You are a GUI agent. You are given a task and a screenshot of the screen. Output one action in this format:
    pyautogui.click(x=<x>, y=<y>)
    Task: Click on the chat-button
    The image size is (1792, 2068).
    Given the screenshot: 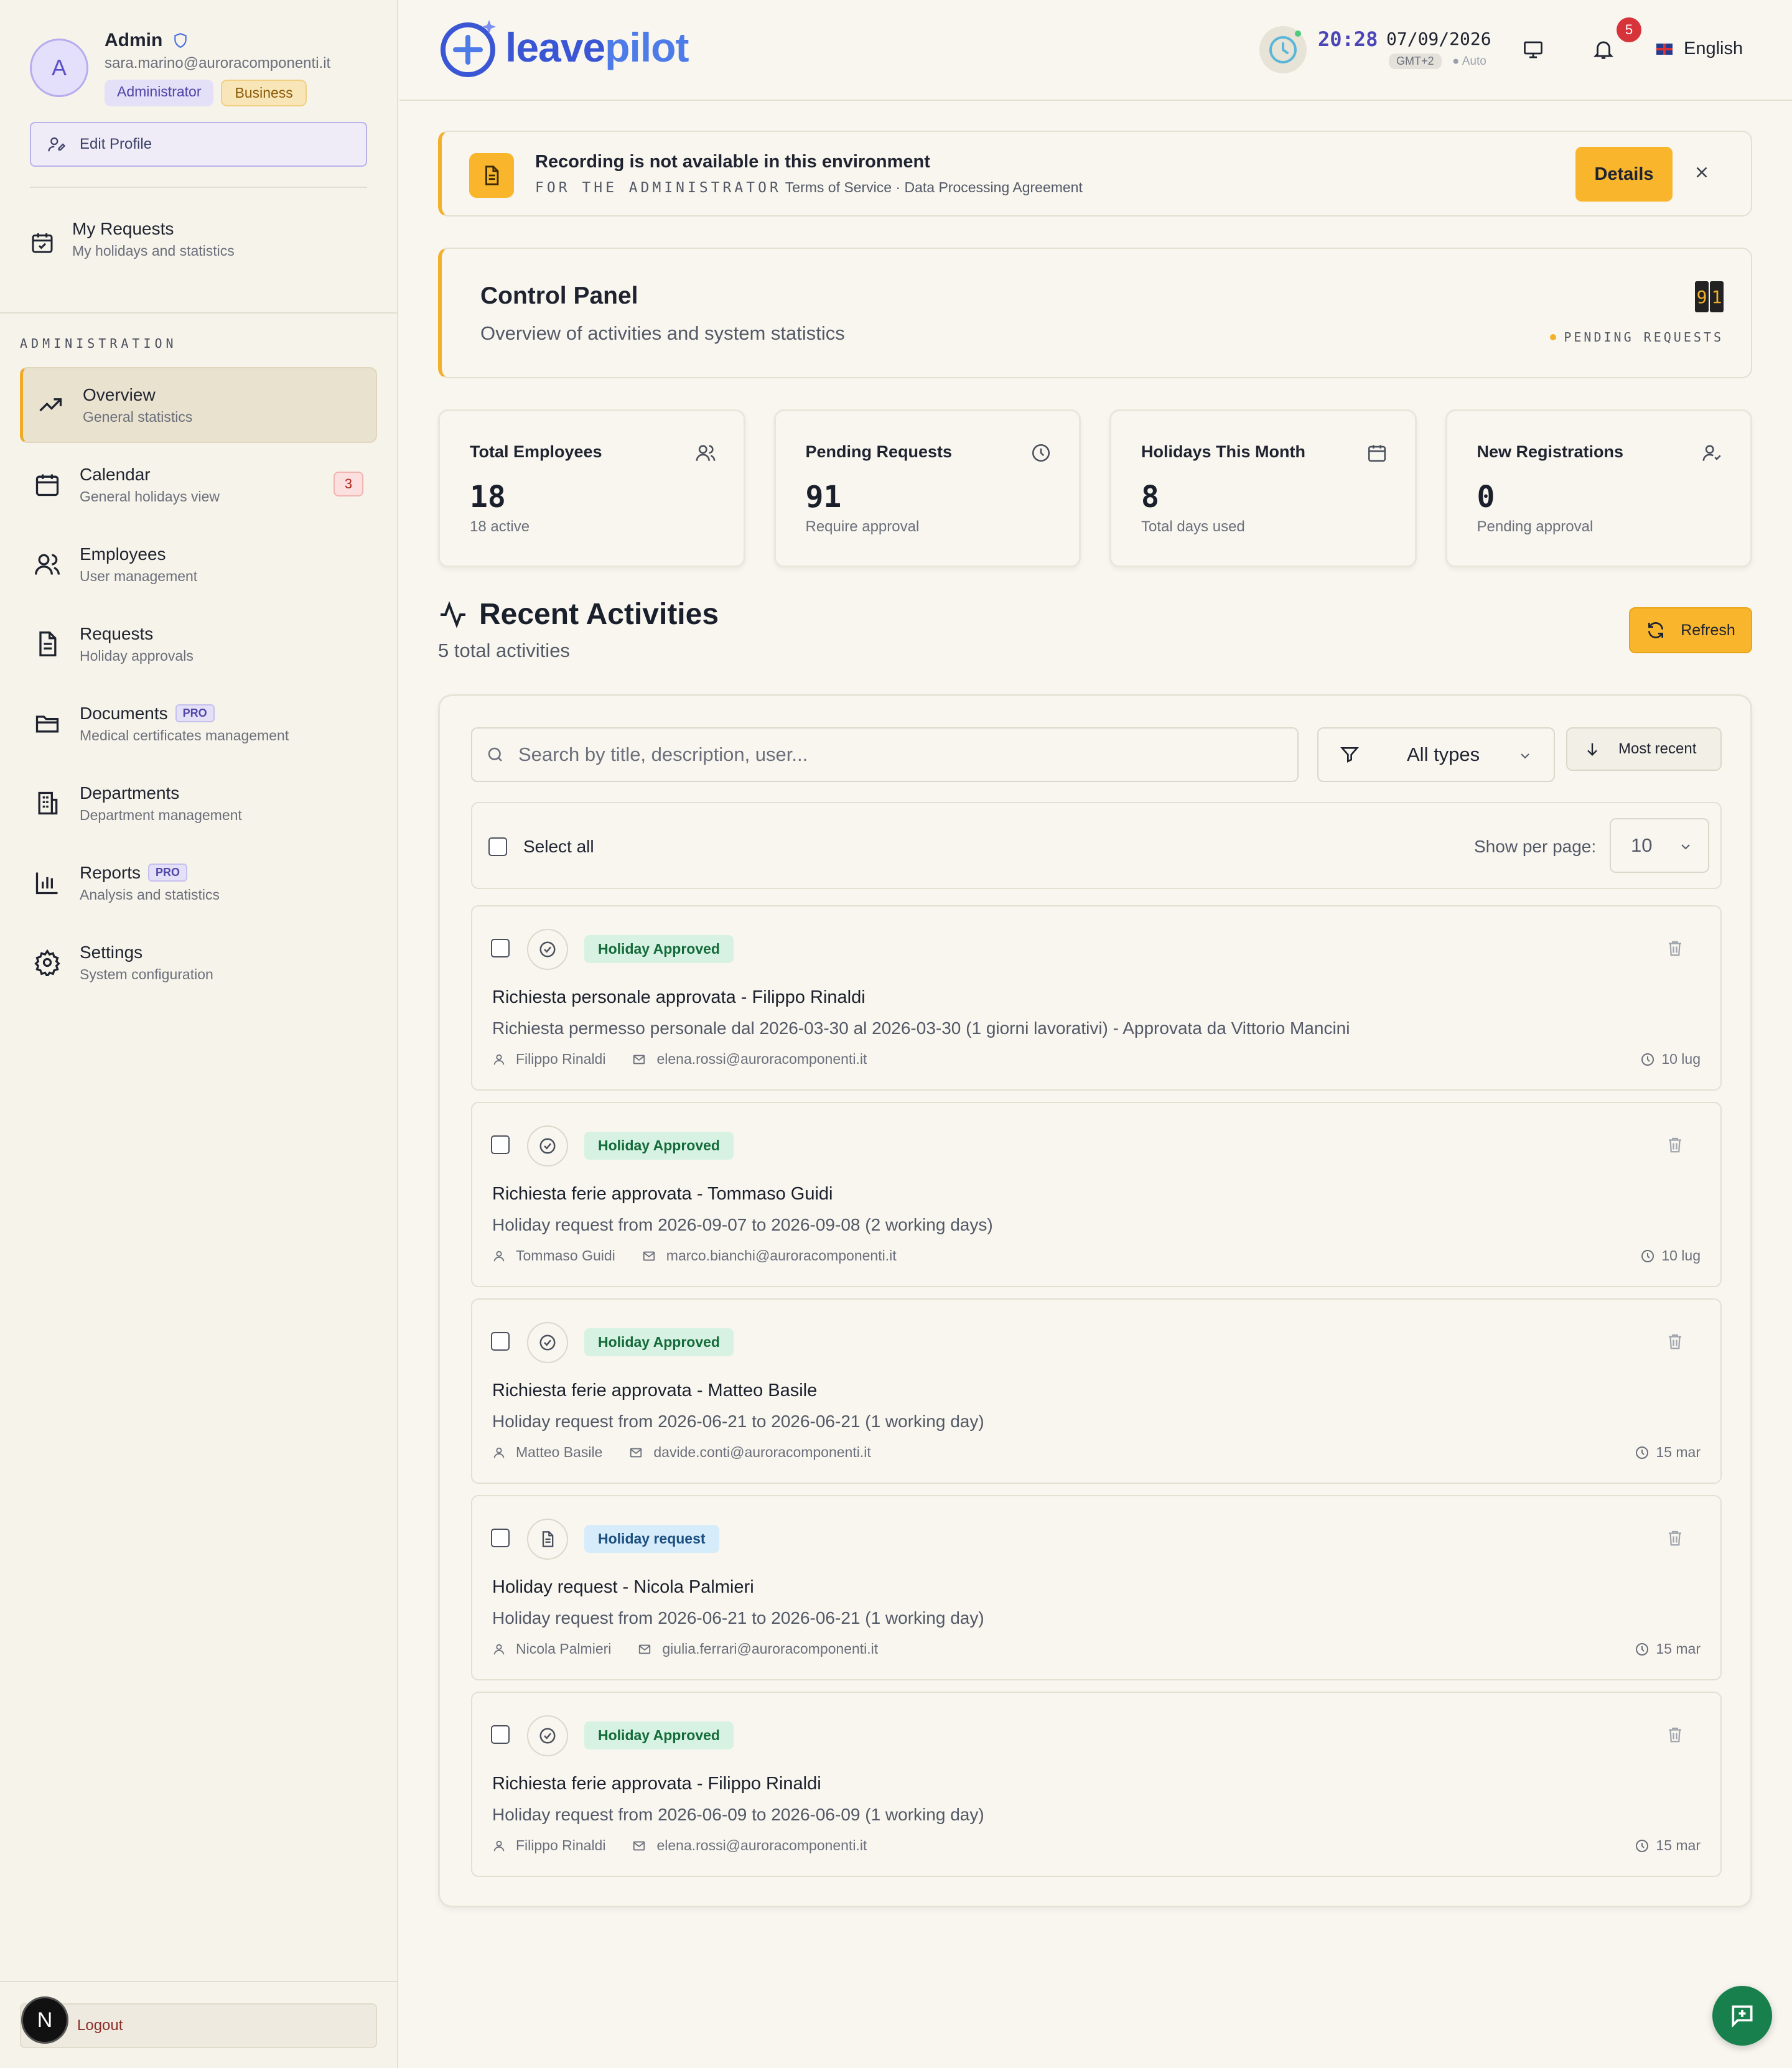 What is the action you would take?
    pyautogui.click(x=1742, y=2016)
    